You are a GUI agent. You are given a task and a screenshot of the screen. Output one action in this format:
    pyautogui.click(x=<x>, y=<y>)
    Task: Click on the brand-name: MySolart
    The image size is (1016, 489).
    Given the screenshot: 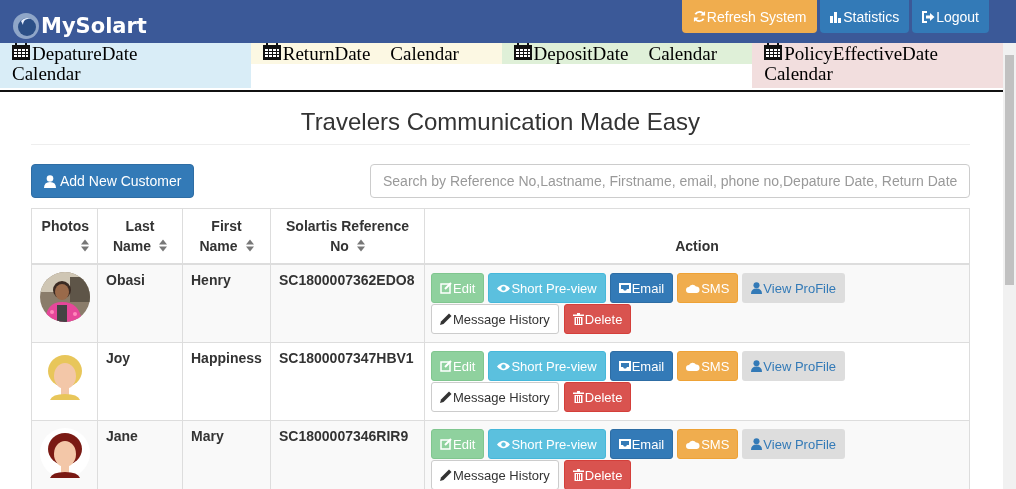 What is the action you would take?
    pyautogui.click(x=94, y=26)
    